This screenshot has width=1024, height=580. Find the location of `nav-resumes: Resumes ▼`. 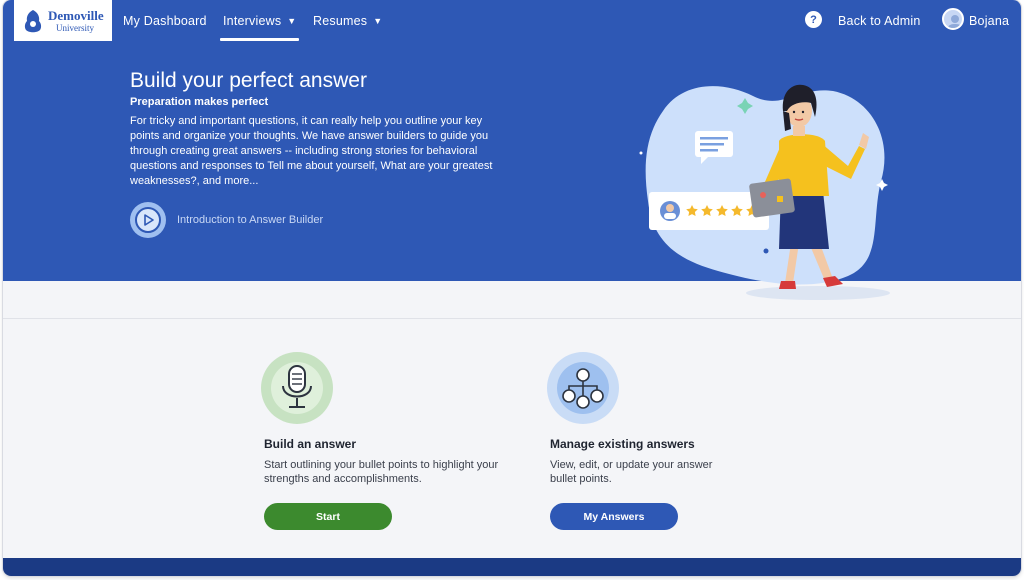

nav-resumes: Resumes ▼ is located at coordinates (347, 20).